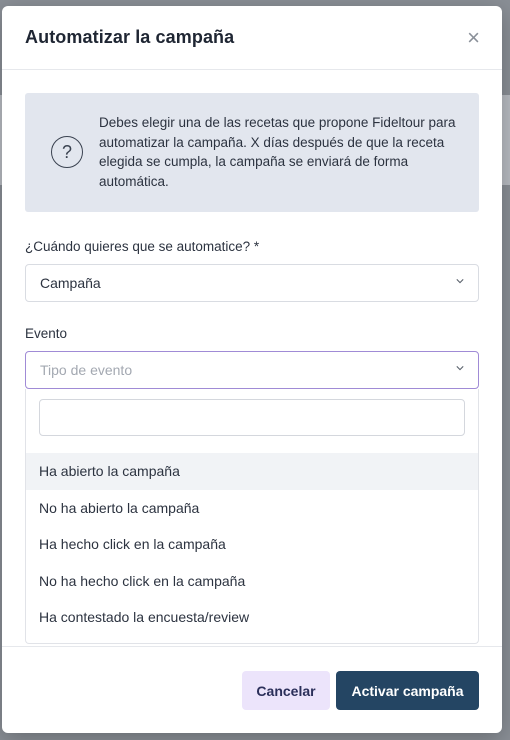 The height and width of the screenshot is (740, 510). I want to click on dropdown-option: Ha abierto la campaña, so click(252, 471).